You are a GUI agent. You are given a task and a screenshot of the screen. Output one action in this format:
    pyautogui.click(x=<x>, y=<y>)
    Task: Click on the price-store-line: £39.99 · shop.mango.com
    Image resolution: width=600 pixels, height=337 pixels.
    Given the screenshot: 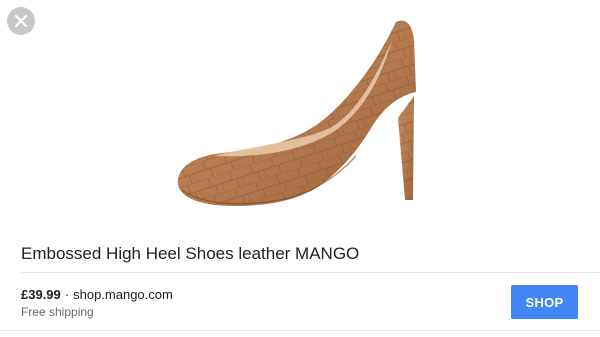 What is the action you would take?
    pyautogui.click(x=97, y=294)
    